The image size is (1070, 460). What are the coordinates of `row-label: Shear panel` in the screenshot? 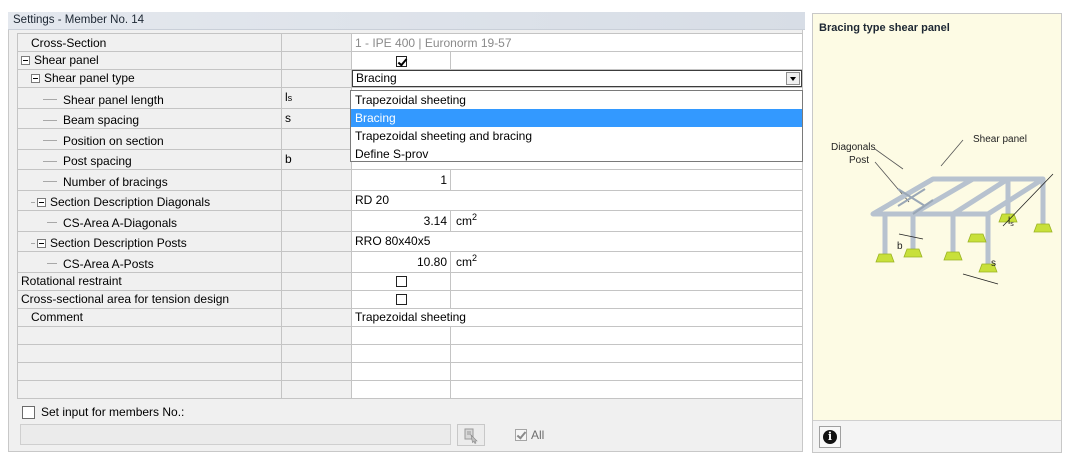 It's located at (66, 60).